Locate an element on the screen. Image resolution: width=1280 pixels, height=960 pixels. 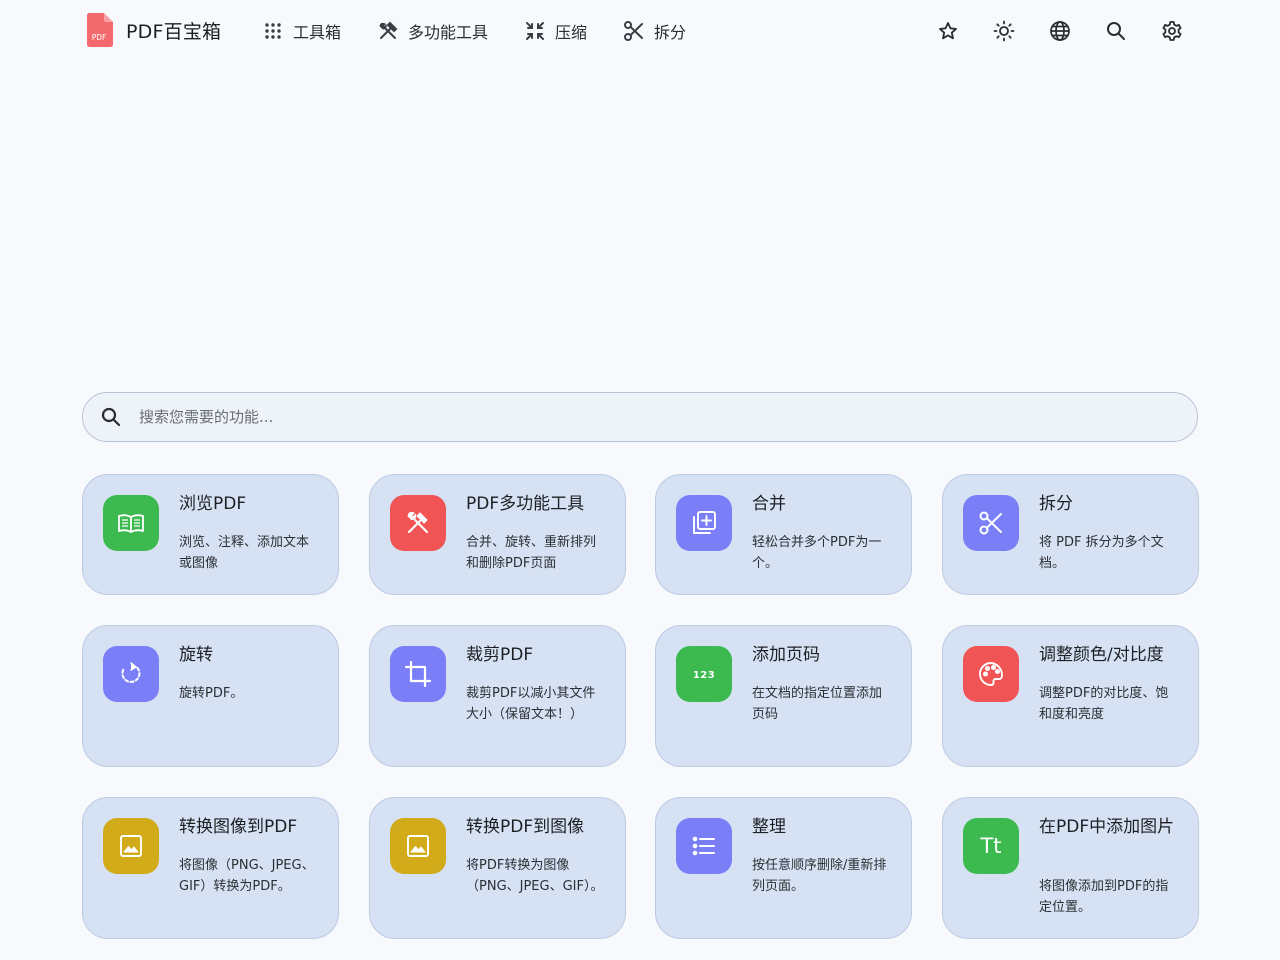
header-actions is located at coordinates (1060, 31).